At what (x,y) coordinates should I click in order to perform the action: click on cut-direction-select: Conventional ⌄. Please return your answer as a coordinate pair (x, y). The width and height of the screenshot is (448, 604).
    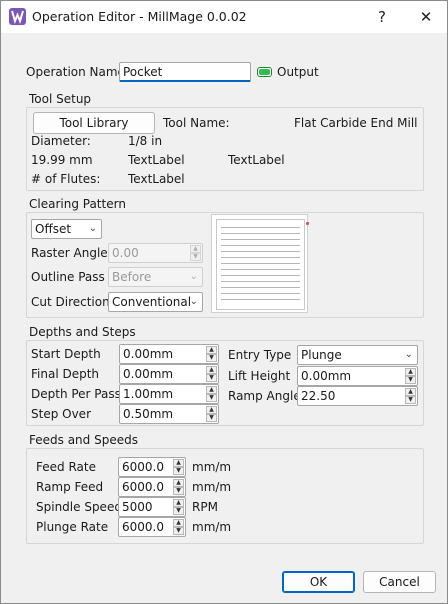
    Looking at the image, I should click on (155, 302).